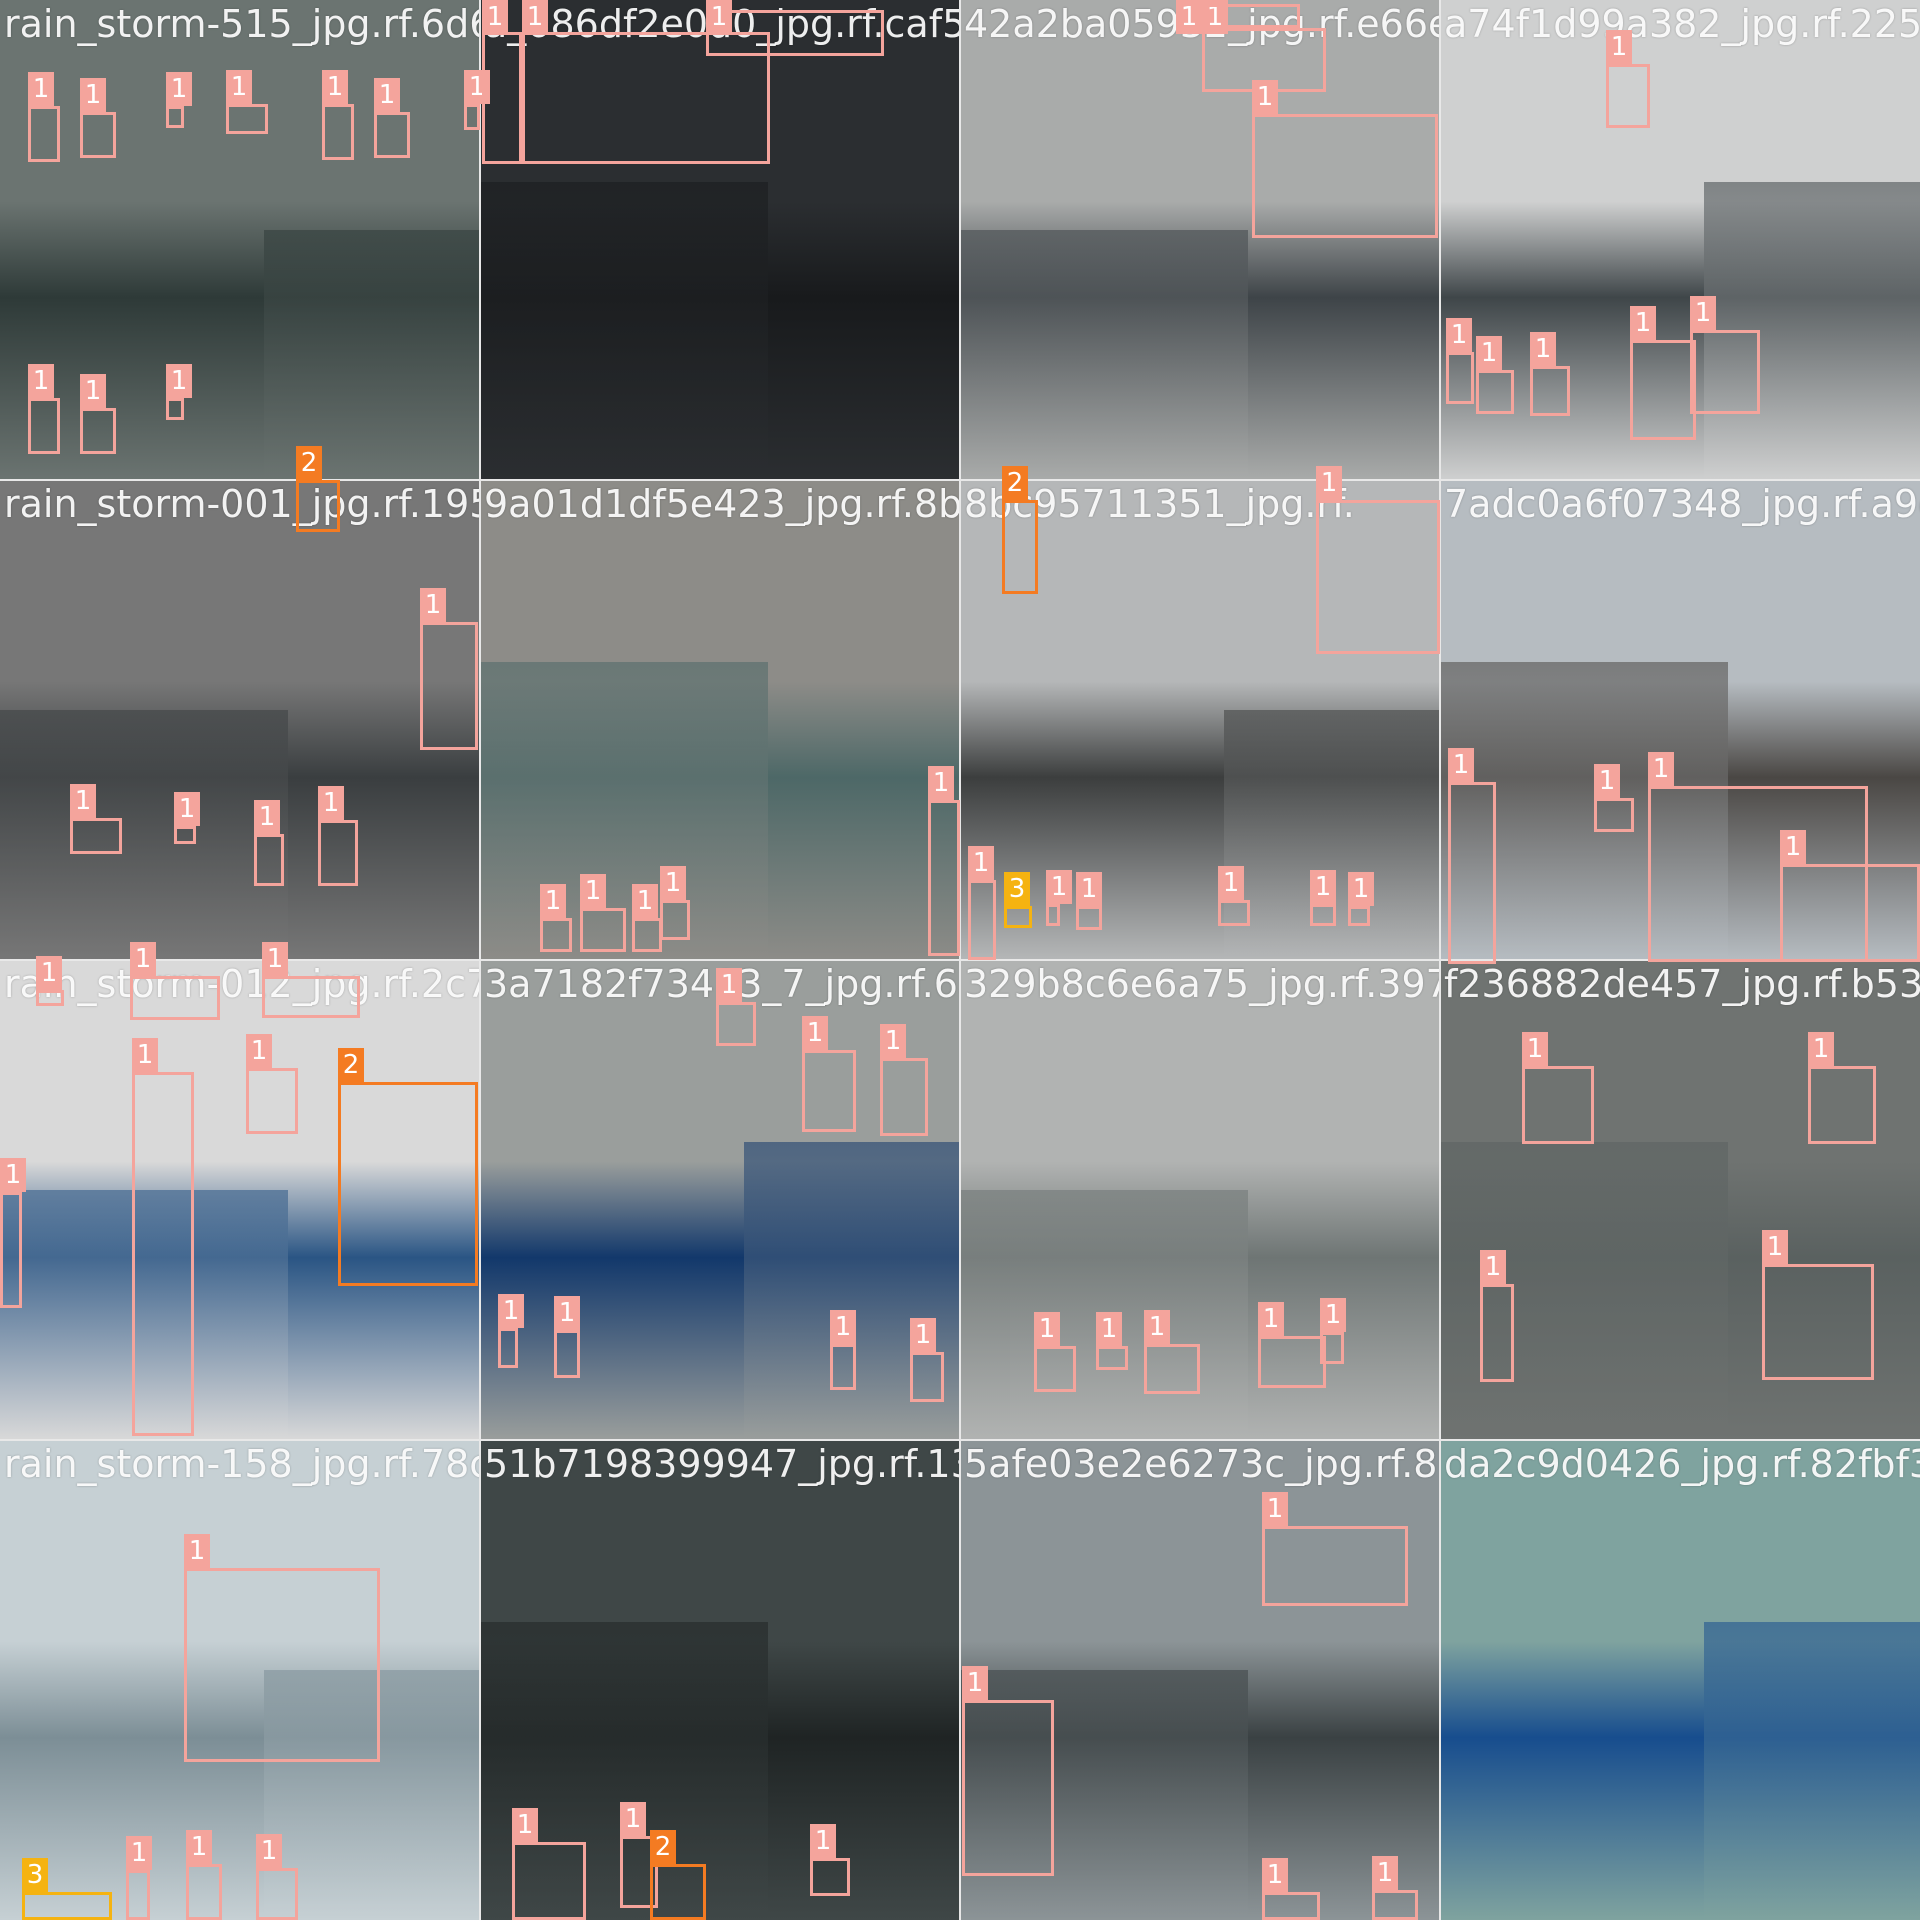 The image size is (1920, 1920). I want to click on tile-filename: 9a01d1df5e423_jpg.rf.8ba67, so click(722, 504).